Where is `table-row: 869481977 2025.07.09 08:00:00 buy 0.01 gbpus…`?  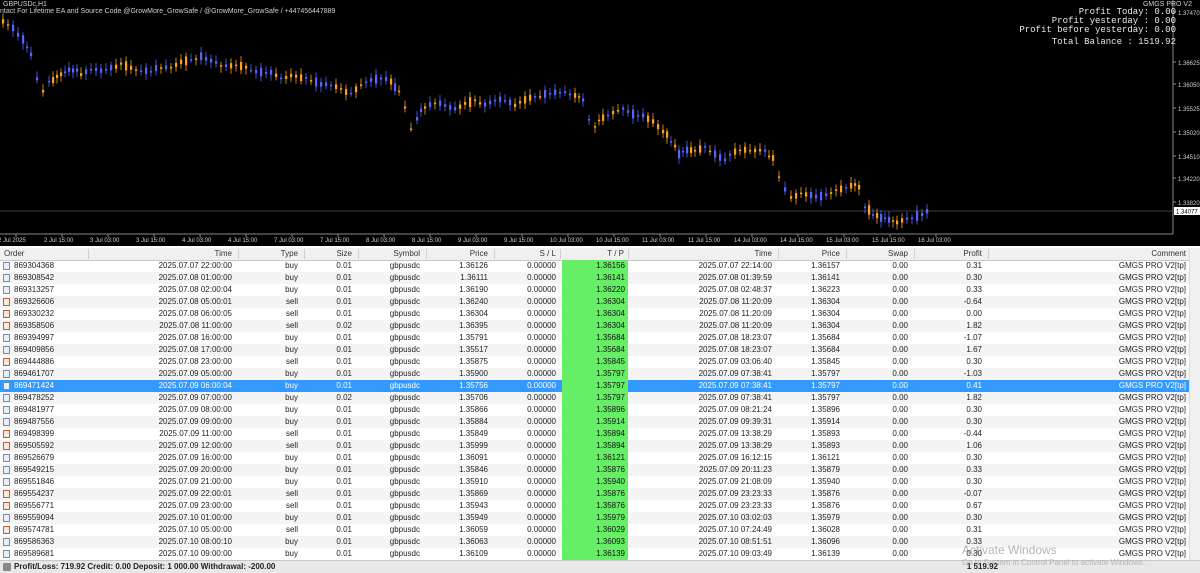 table-row: 869481977 2025.07.09 08:00:00 buy 0.01 gbpus… is located at coordinates (595, 410).